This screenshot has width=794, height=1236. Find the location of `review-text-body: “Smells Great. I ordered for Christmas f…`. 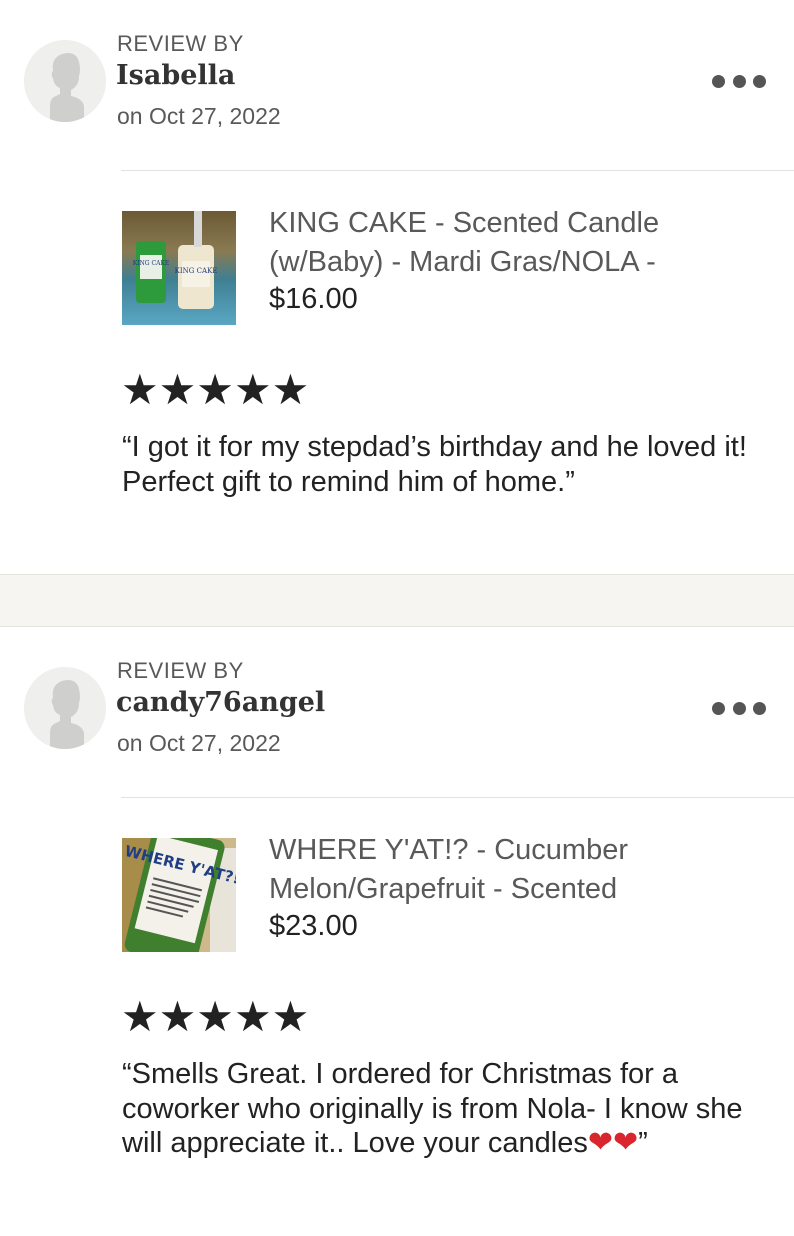

review-text-body: “Smells Great. I ordered for Christmas f… is located at coordinates (432, 1108).